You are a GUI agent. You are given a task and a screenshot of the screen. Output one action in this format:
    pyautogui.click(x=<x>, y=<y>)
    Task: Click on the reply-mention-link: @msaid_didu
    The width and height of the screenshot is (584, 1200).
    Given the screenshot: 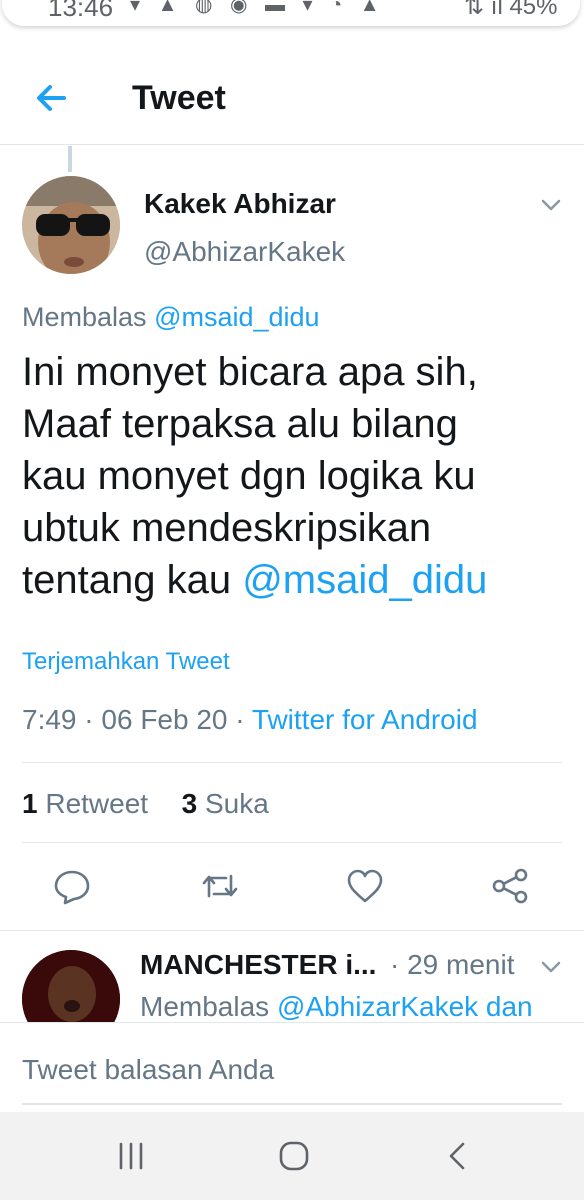 What is the action you would take?
    pyautogui.click(x=237, y=317)
    